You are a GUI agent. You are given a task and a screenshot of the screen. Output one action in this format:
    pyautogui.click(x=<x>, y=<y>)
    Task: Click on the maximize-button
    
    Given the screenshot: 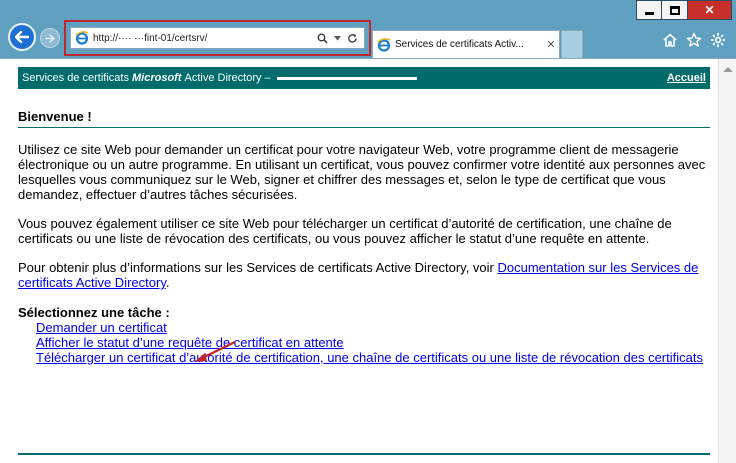 What is the action you would take?
    pyautogui.click(x=675, y=10)
    